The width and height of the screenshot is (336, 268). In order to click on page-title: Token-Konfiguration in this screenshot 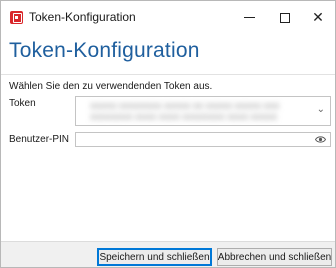, I will do `click(104, 50)`.